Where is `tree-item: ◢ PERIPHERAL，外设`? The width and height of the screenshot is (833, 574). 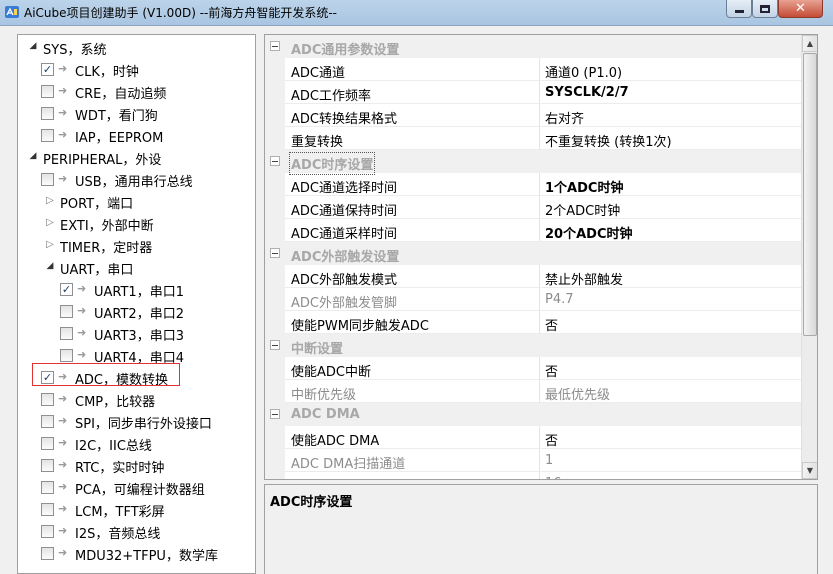
tree-item: ◢ PERIPHERAL，外设 is located at coordinates (136, 157).